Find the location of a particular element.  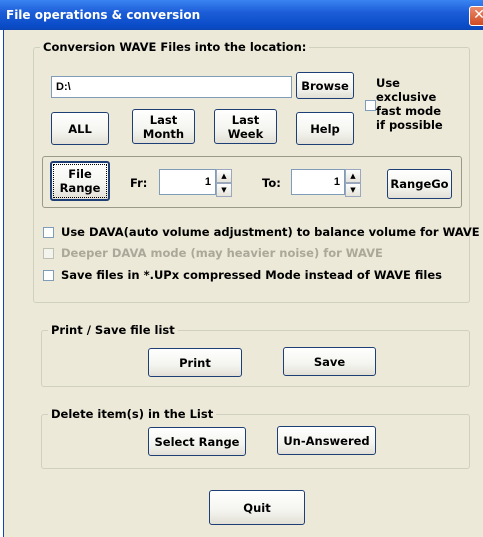

from-label: Fr: is located at coordinates (139, 183).